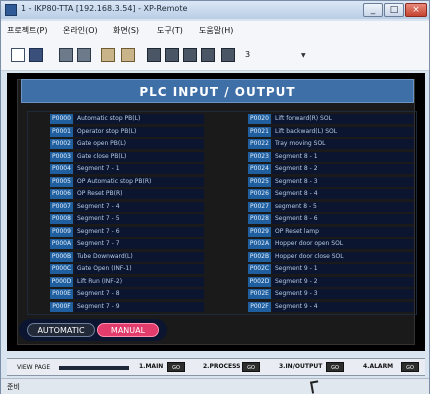 The image size is (430, 394). I want to click on app-icon, so click(11, 10).